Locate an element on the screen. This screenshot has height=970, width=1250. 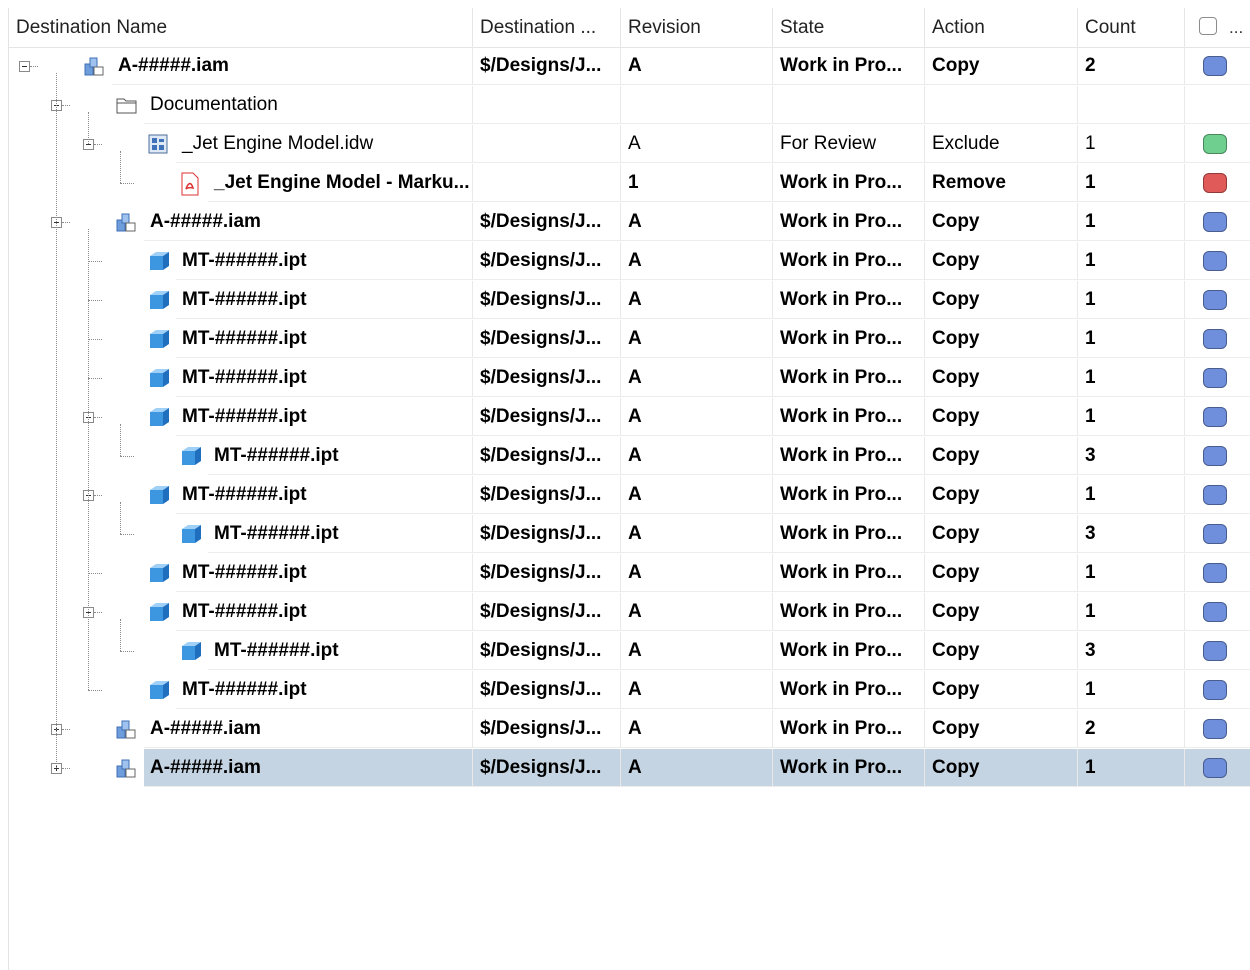
column-header-action: Action is located at coordinates (1001, 27).